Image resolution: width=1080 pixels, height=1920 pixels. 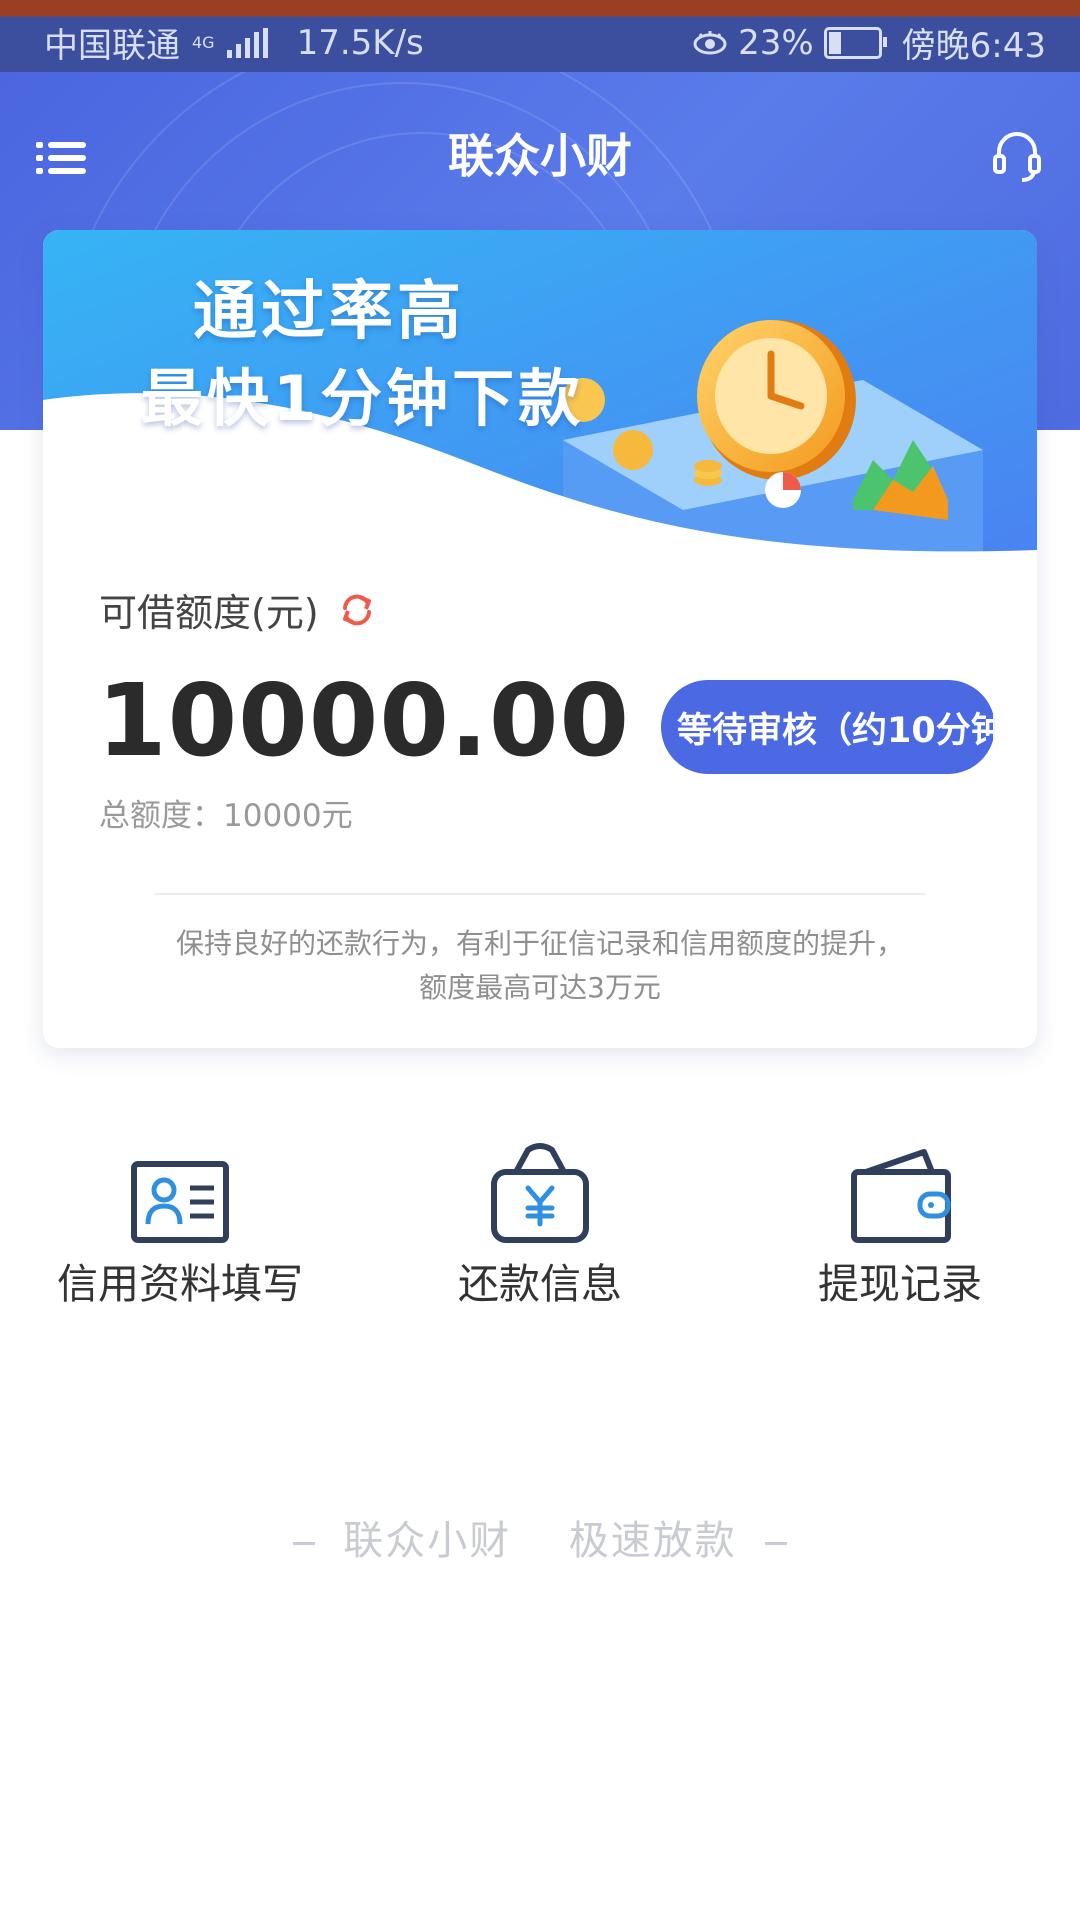 I want to click on review-status-button: 等待审核（约10分钟）, so click(x=828, y=727).